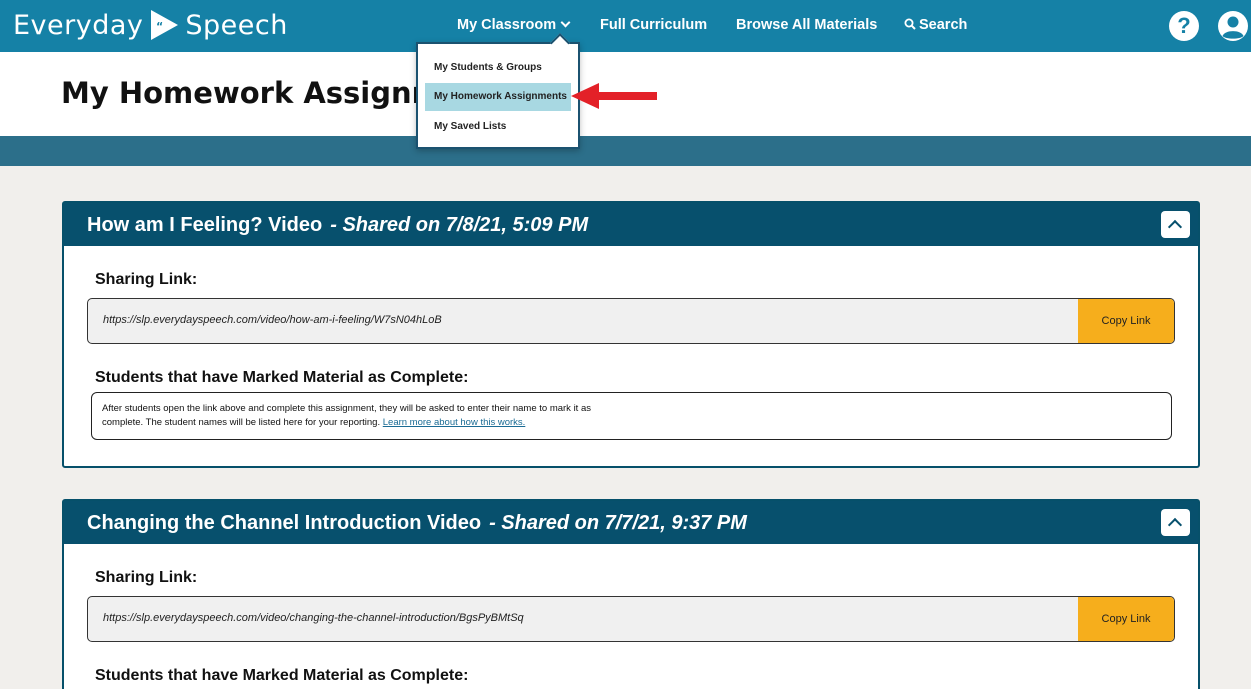  Describe the element at coordinates (498, 68) in the screenshot. I see `dropdown-item-students-groups: My Students & Groups` at that location.